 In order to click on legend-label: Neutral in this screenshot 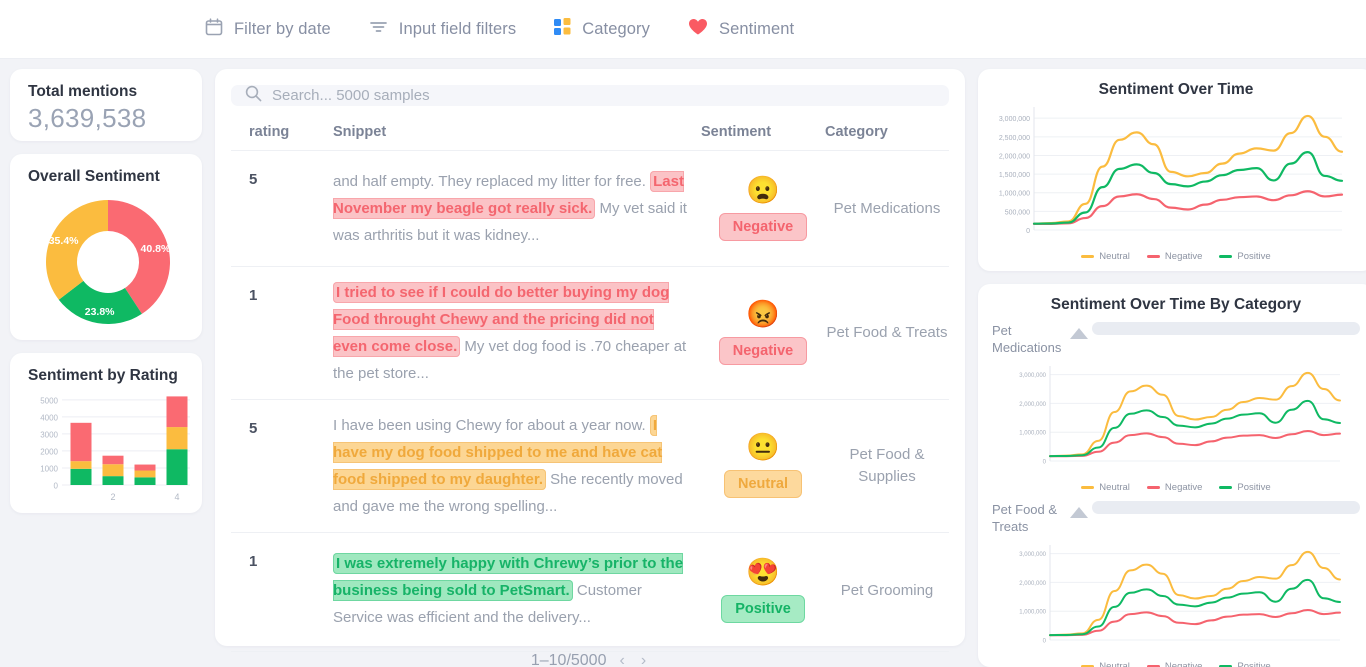, I will do `click(1114, 663)`.